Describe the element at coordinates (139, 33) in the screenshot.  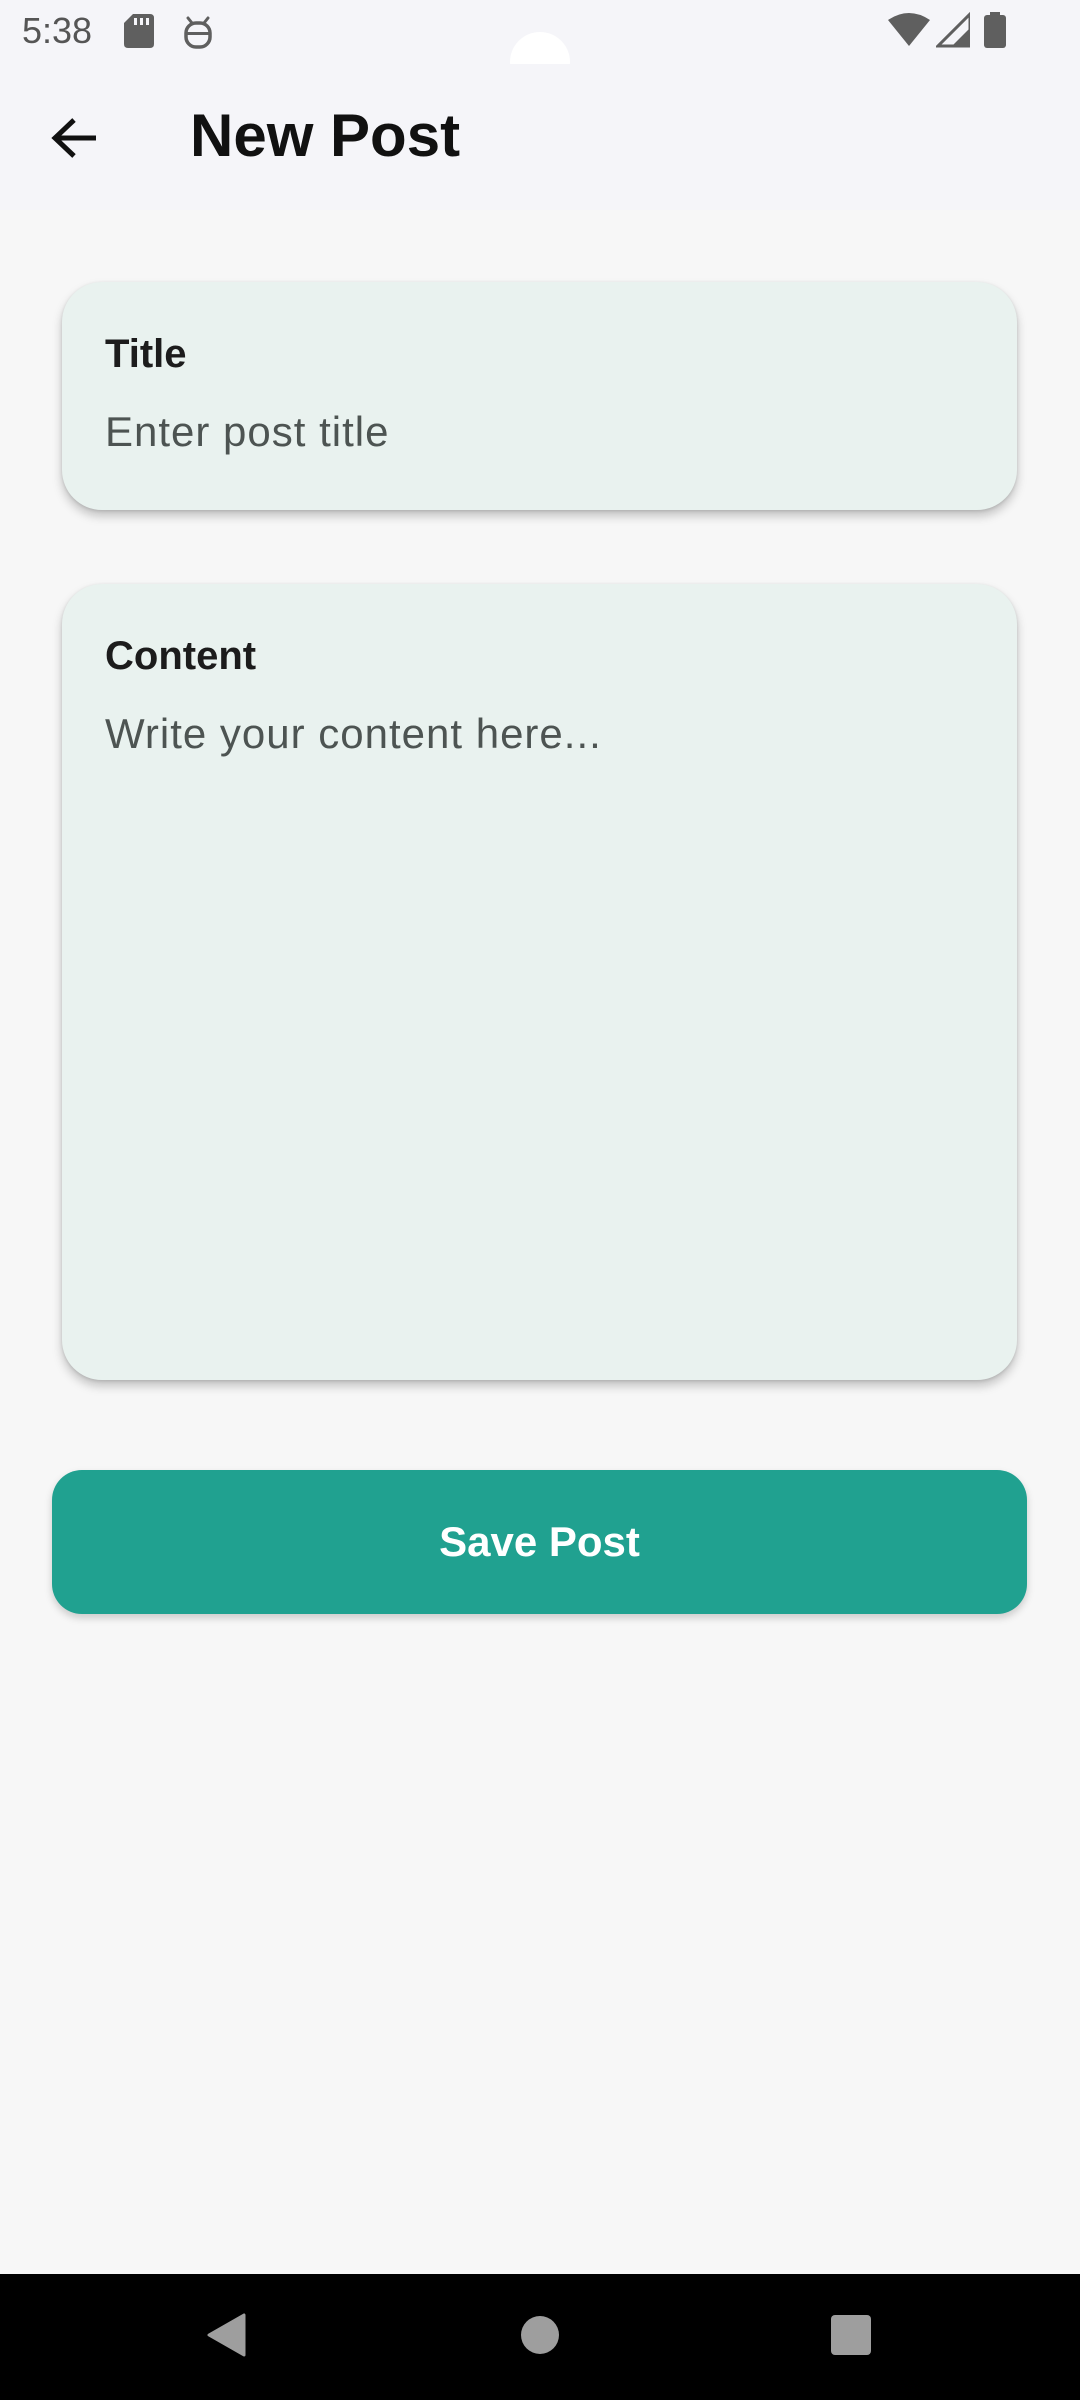
I see `sd-card-icon` at that location.